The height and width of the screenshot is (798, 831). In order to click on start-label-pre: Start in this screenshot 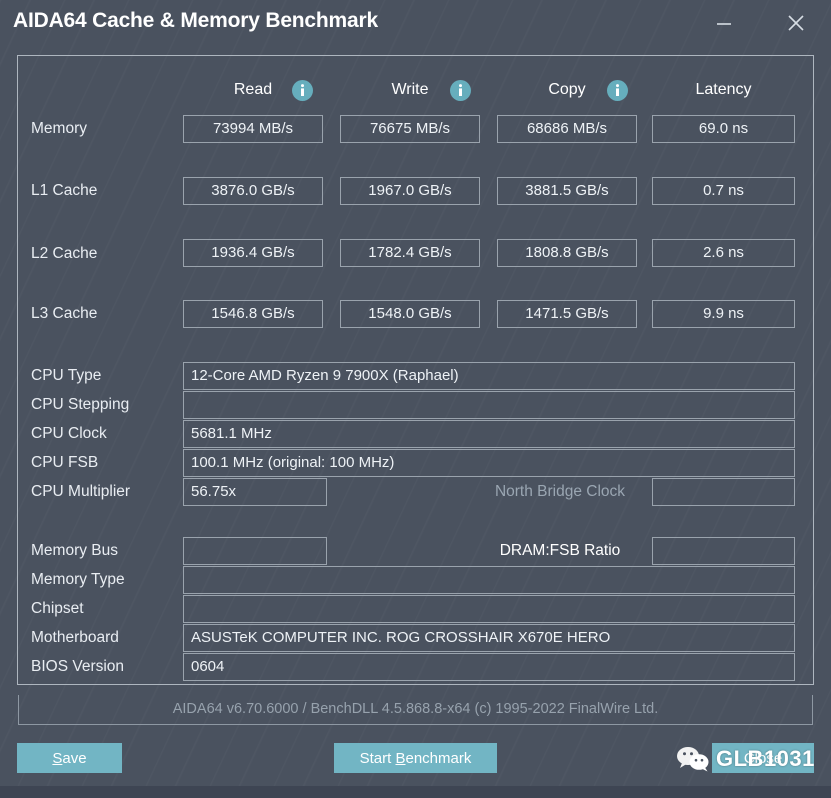, I will do `click(377, 758)`.